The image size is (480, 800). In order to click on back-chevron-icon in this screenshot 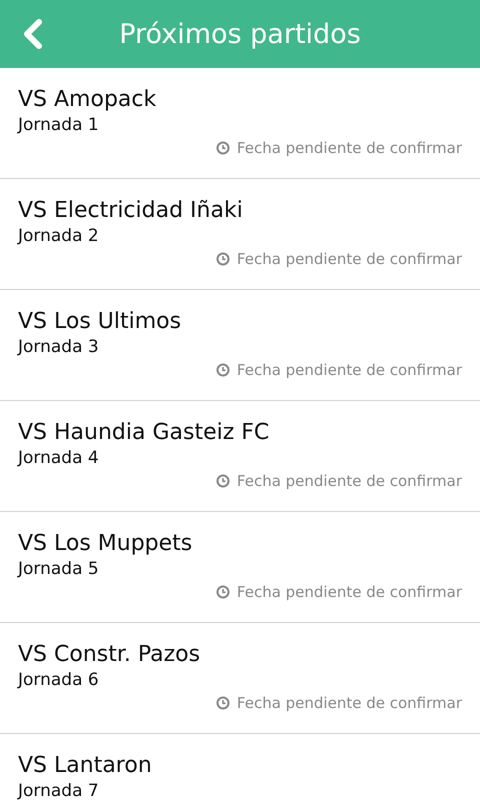, I will do `click(33, 34)`.